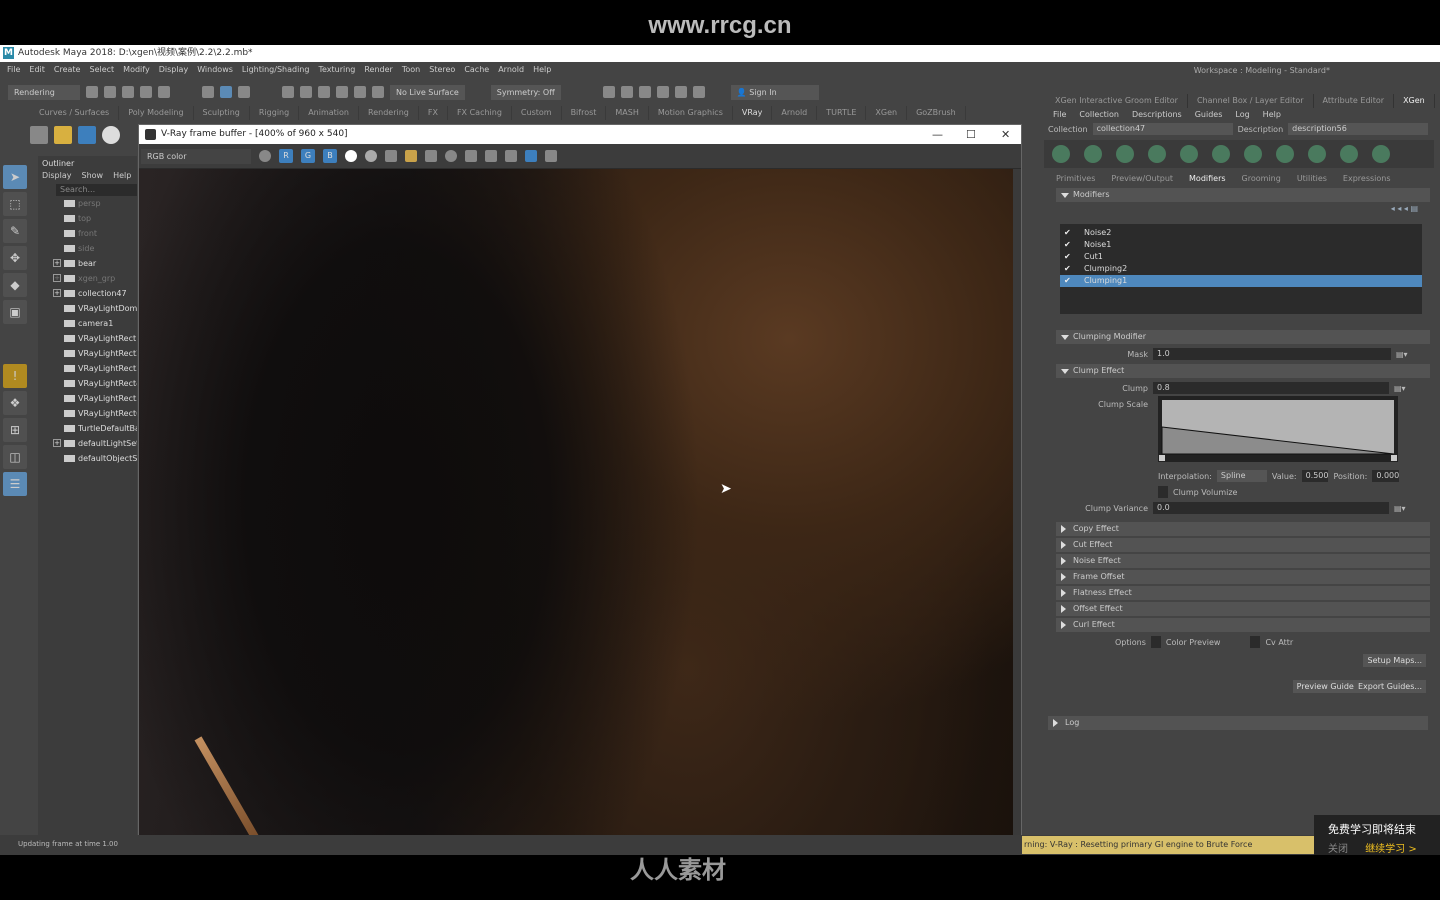  I want to click on menu-select: Select, so click(101, 70).